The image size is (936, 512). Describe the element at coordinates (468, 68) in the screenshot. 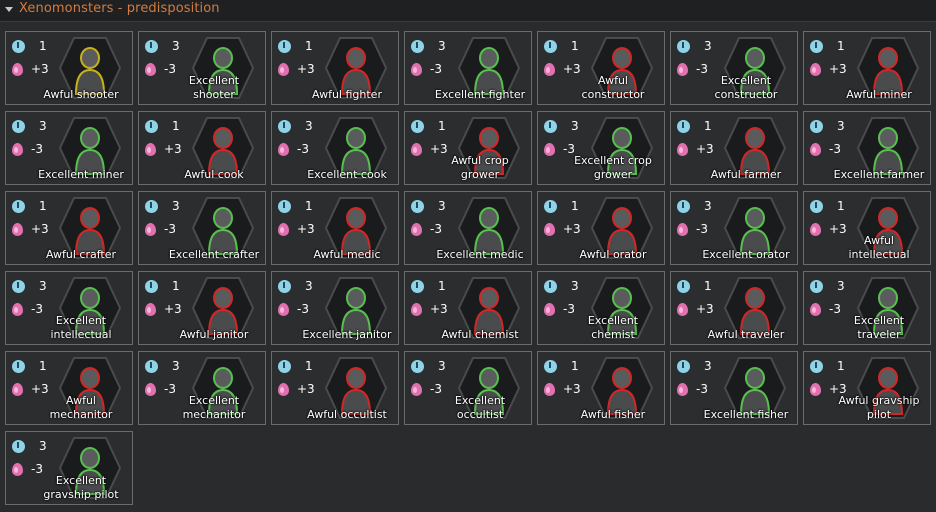

I see `predisposition-card: 3 -3 Excellent fighter` at that location.